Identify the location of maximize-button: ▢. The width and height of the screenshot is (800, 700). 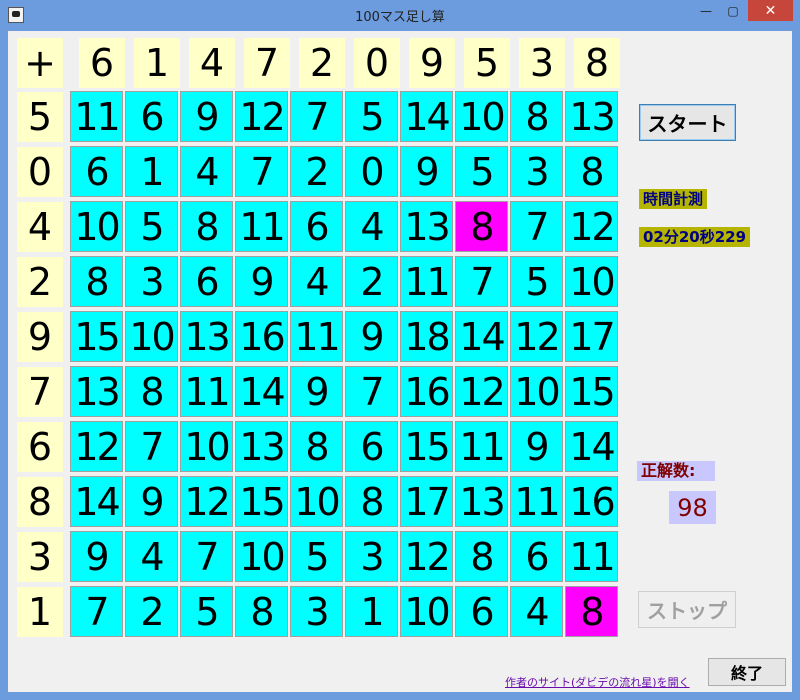
(733, 10).